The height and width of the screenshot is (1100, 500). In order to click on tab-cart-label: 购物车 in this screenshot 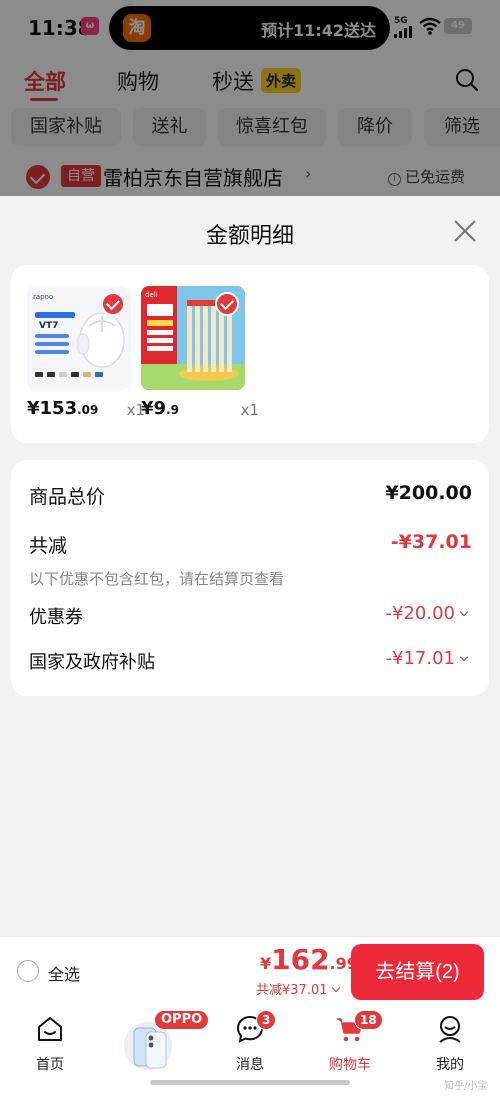, I will do `click(350, 1065)`.